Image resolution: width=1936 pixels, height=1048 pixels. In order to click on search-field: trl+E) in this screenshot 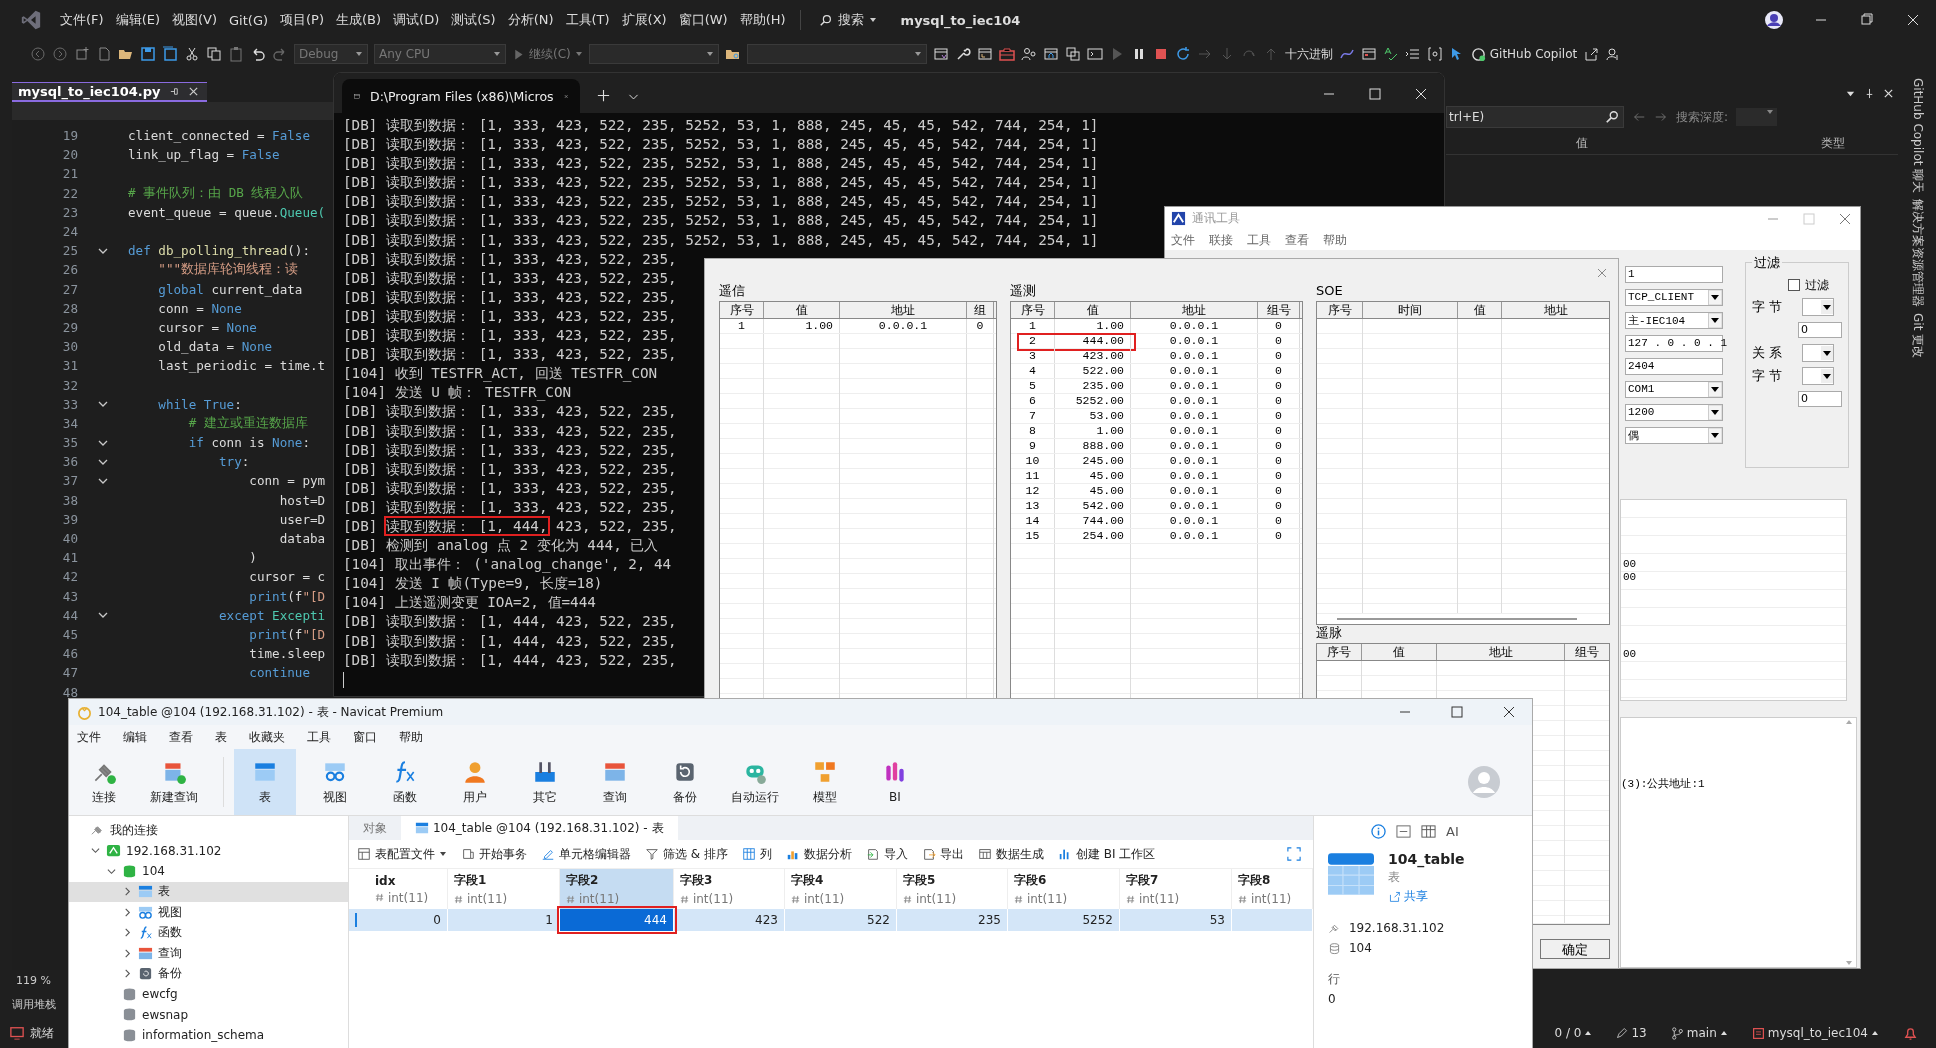, I will do `click(1535, 117)`.